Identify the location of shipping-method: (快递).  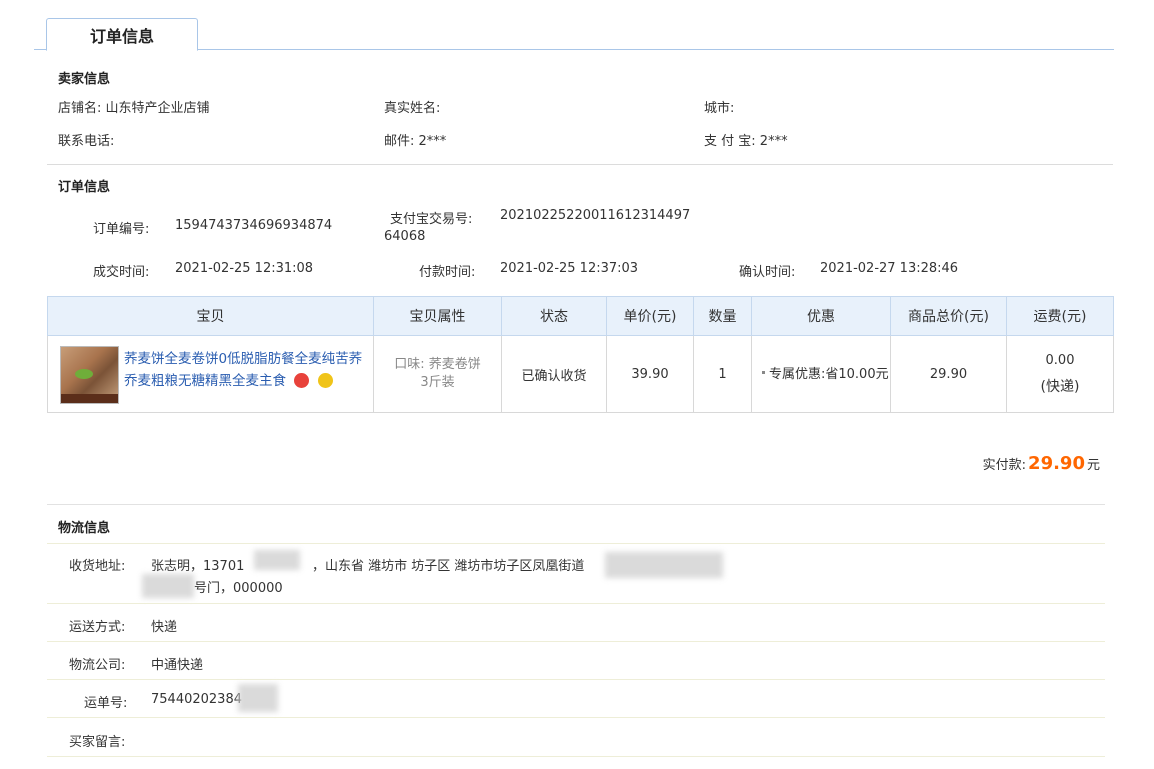
(1060, 387).